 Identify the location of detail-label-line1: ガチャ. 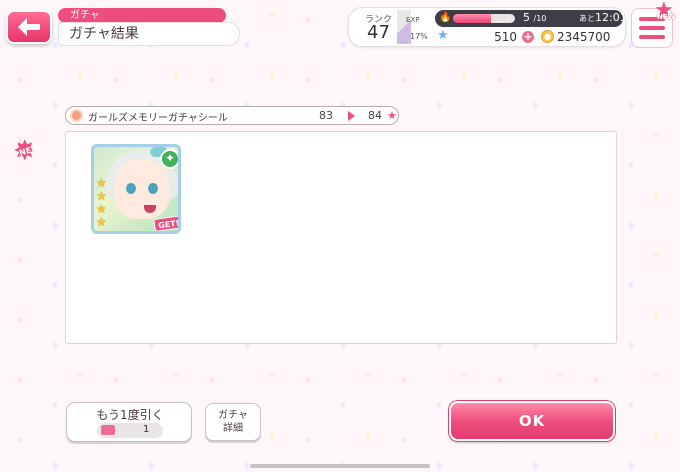
(233, 415).